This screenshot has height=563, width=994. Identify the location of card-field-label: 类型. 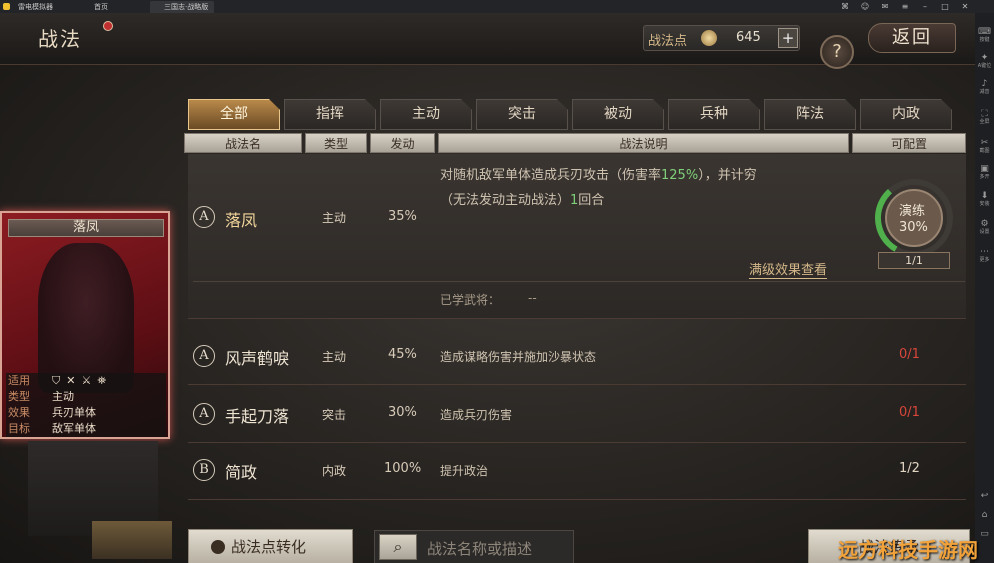
(19, 396).